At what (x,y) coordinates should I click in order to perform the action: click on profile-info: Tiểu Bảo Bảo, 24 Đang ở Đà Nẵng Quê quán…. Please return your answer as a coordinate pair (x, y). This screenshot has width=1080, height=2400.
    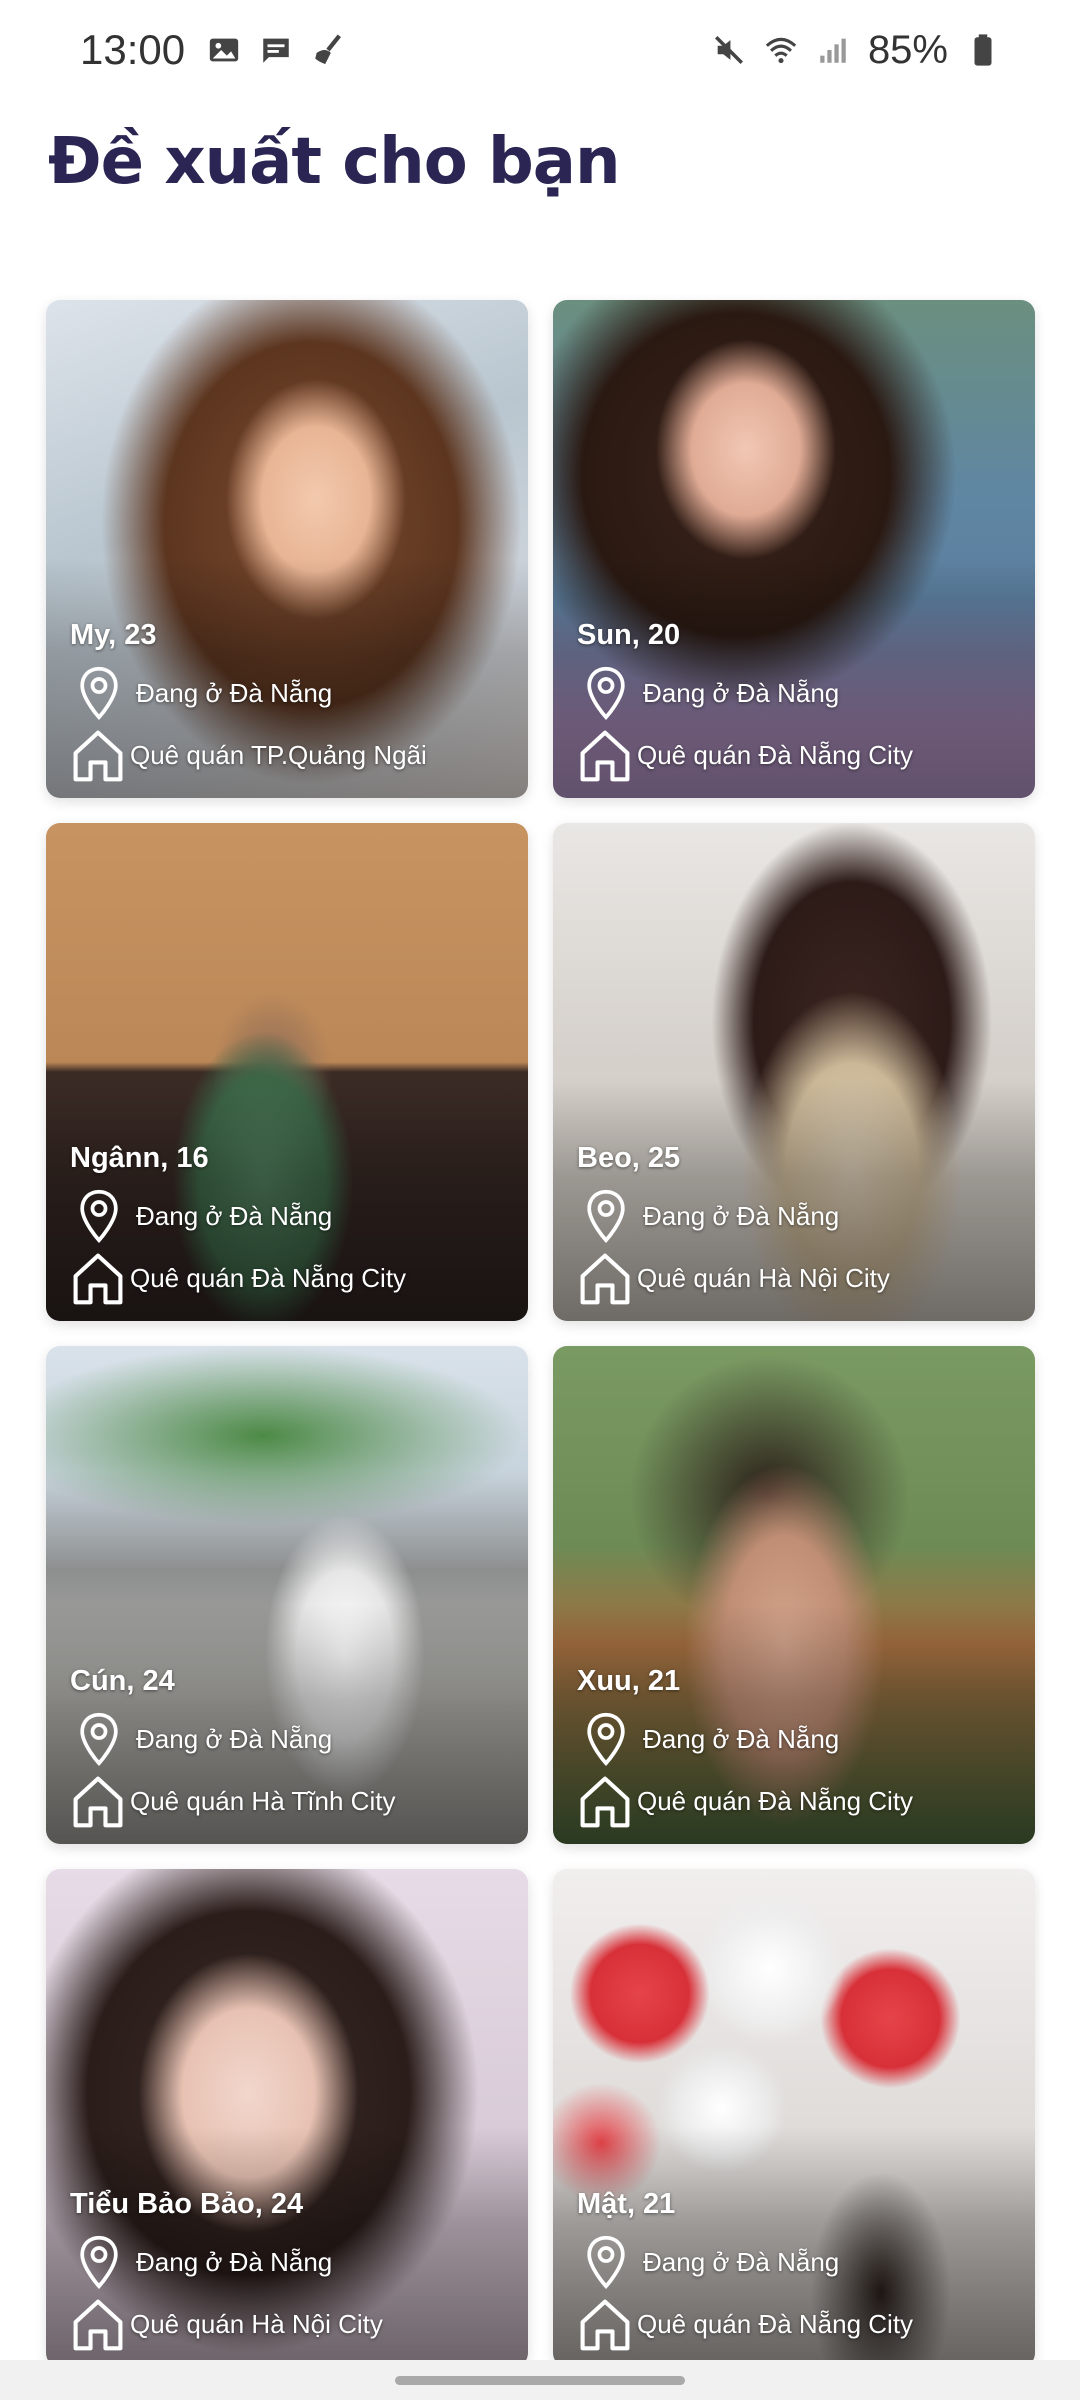
    Looking at the image, I should click on (294, 2271).